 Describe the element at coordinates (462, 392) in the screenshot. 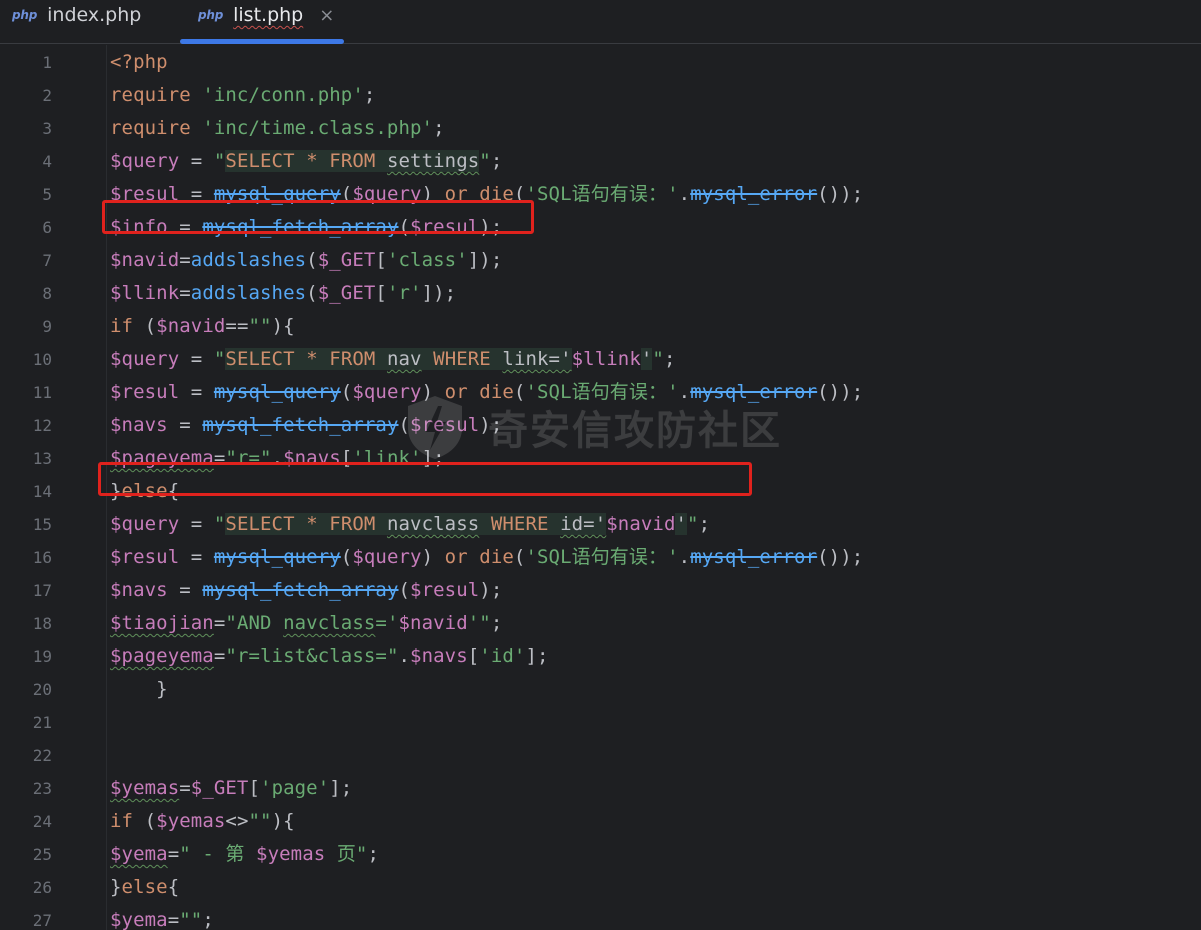

I see `code-token: or` at that location.